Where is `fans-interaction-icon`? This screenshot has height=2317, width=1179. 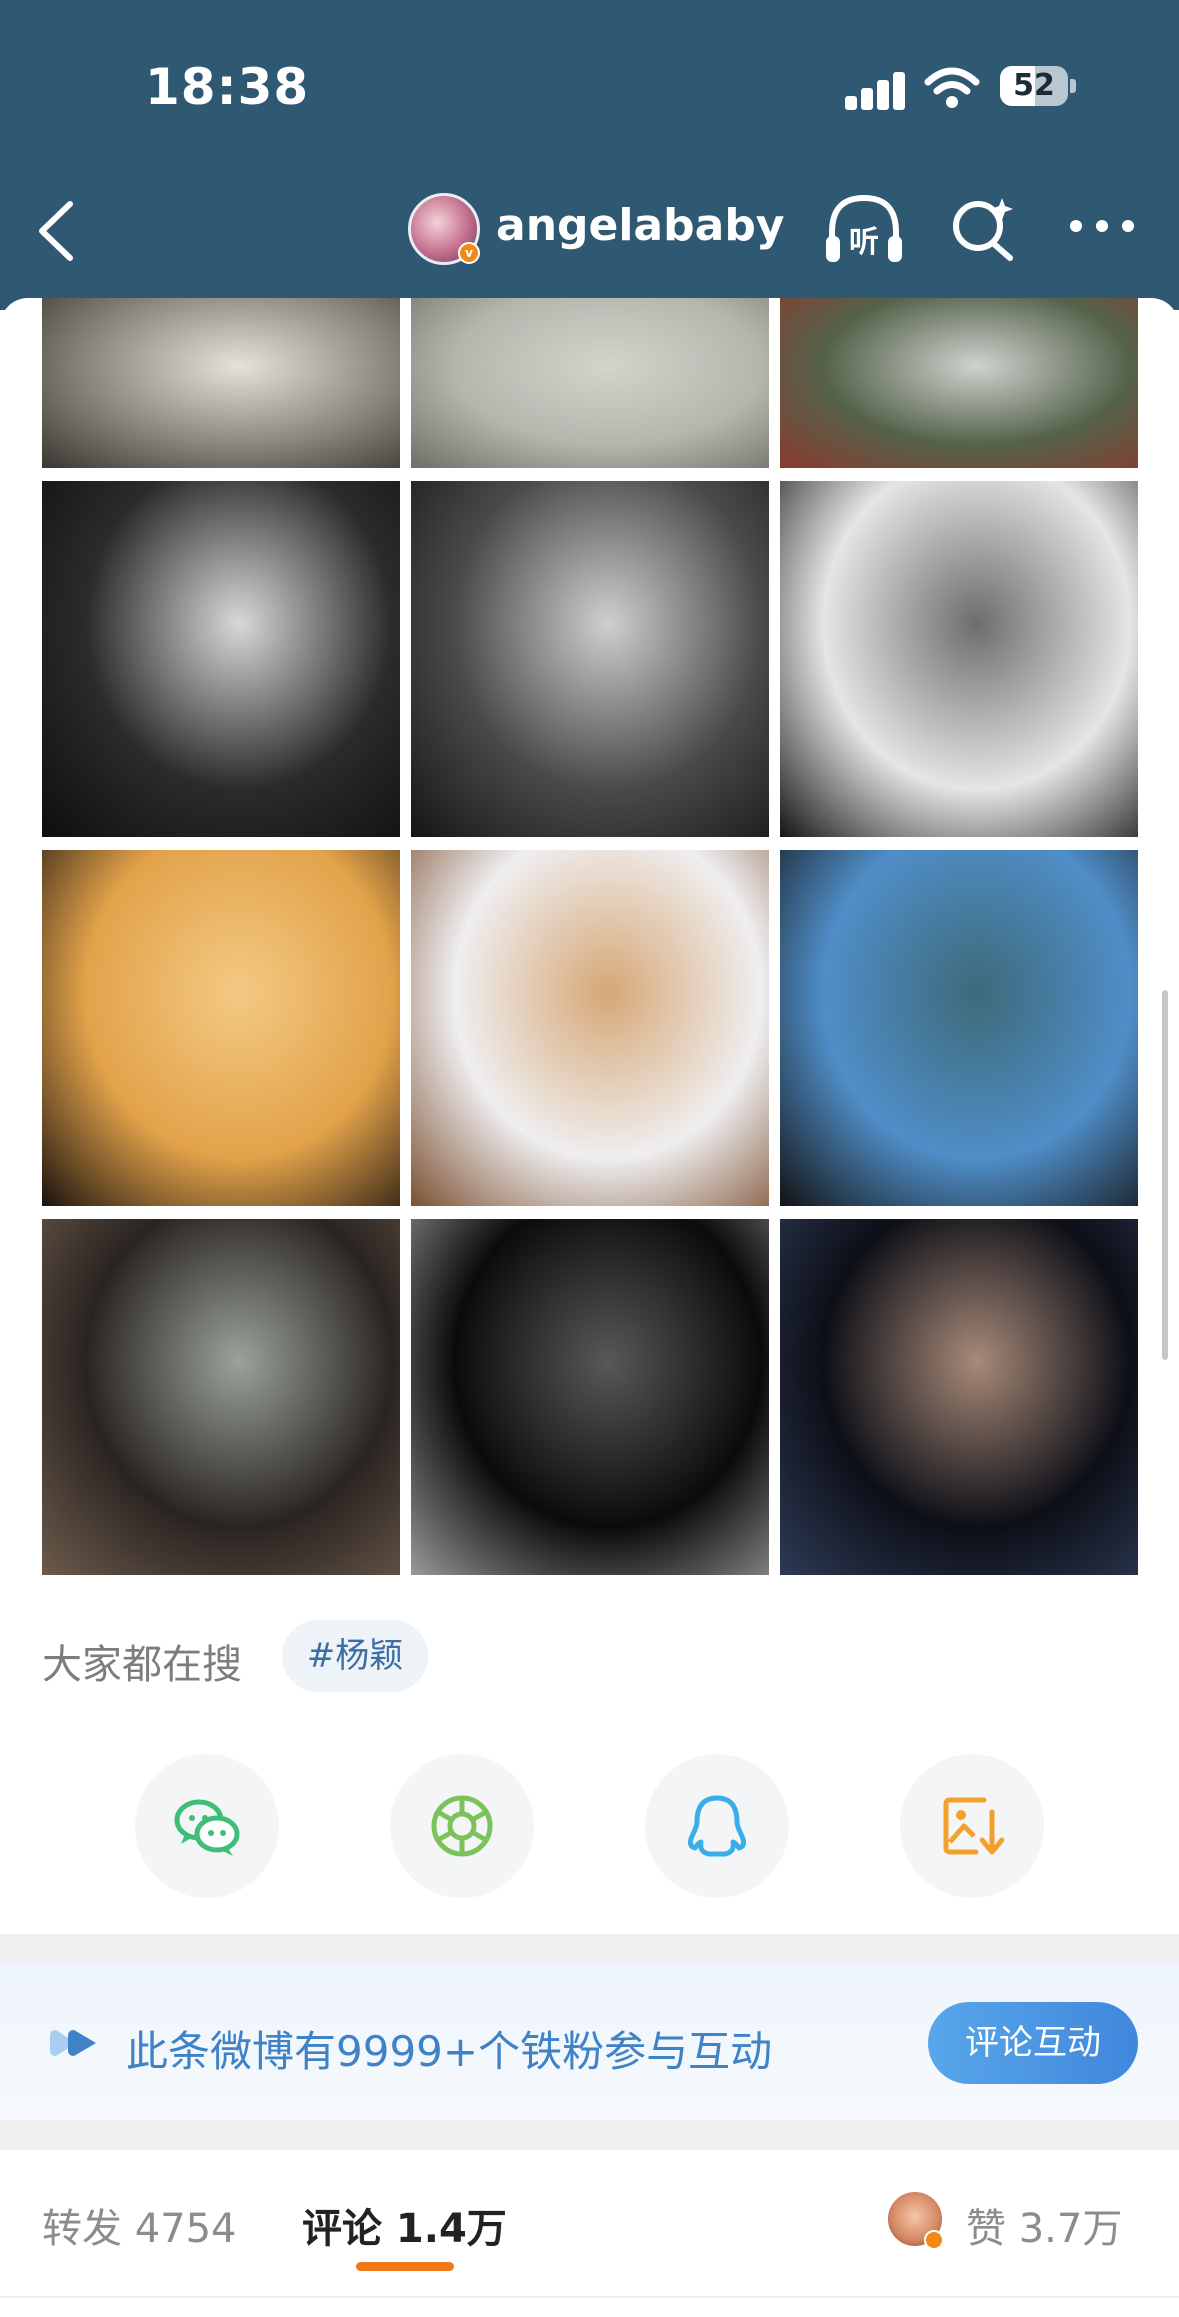 fans-interaction-icon is located at coordinates (73, 2043).